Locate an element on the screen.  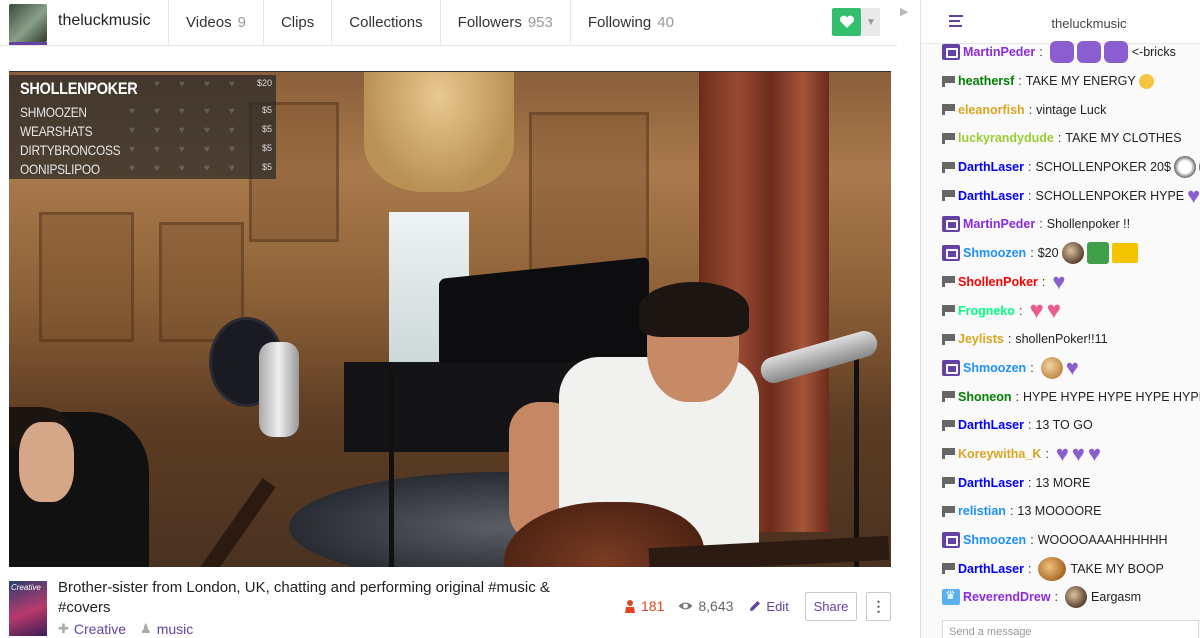
chat-username: Shoneon is located at coordinates (984, 397).